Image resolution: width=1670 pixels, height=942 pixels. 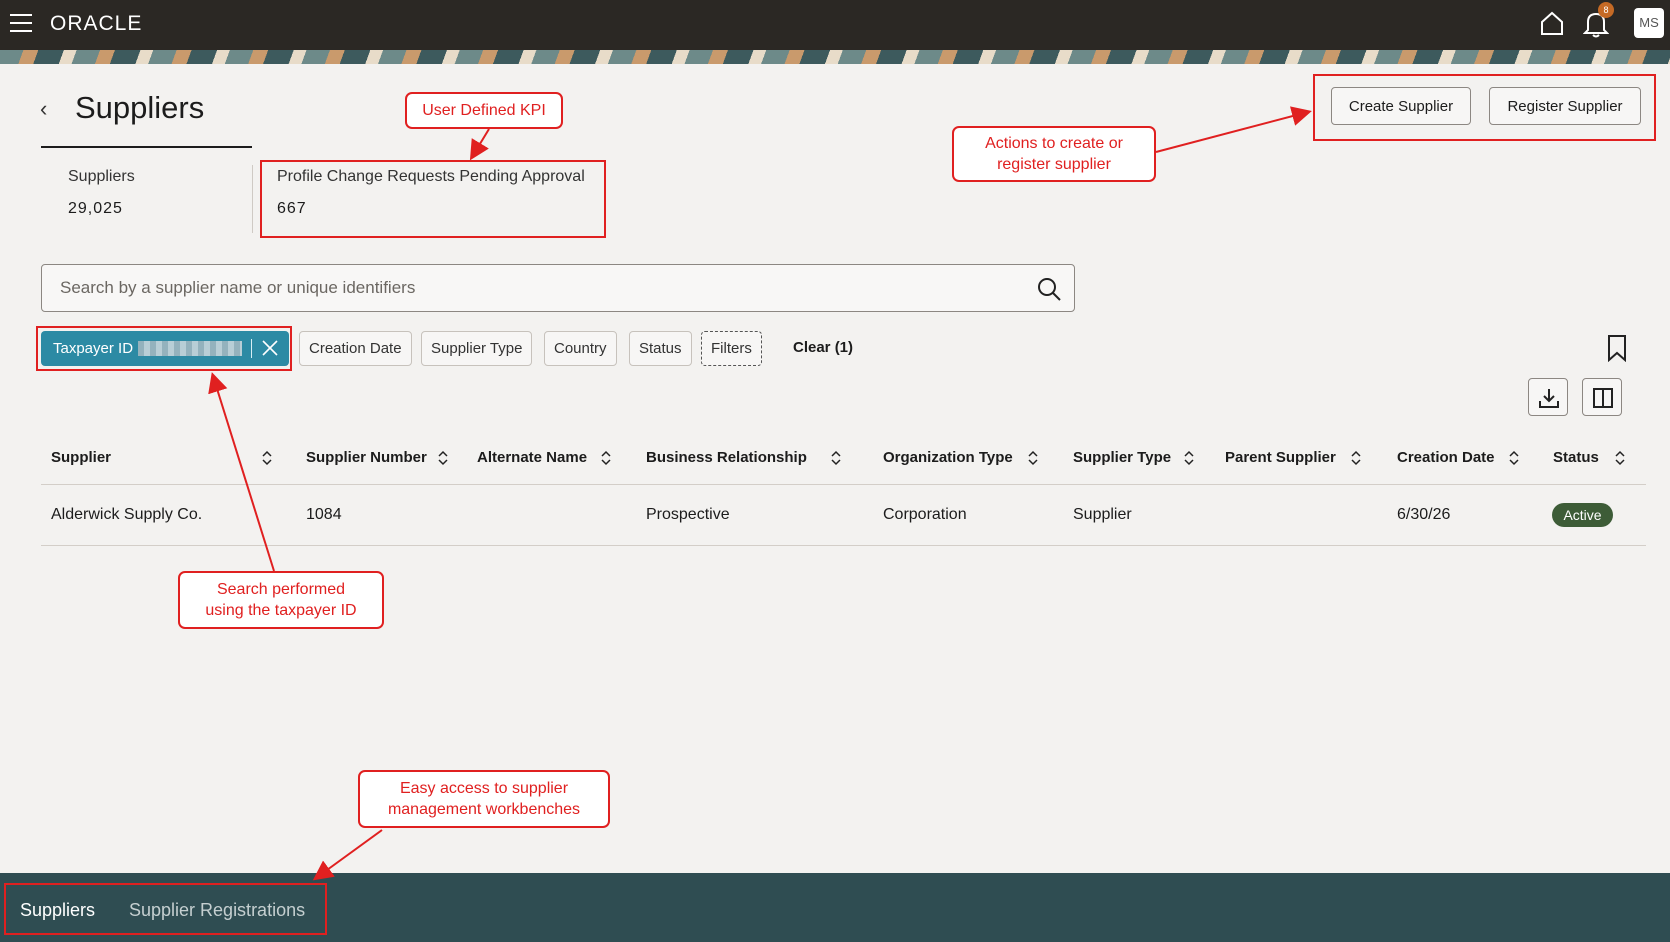 What do you see at coordinates (726, 457) in the screenshot?
I see `column-header-business-relationship: Business Relationship` at bounding box center [726, 457].